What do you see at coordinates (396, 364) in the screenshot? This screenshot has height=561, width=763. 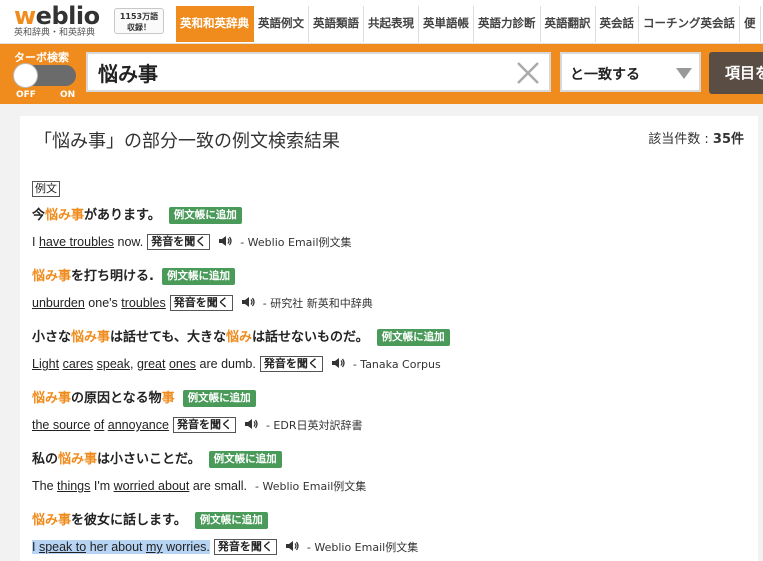 I see `source-label: - Tanaka Corpus` at bounding box center [396, 364].